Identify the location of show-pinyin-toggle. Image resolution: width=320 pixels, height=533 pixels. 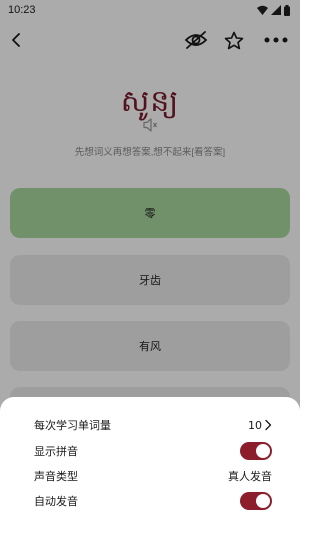
(256, 451).